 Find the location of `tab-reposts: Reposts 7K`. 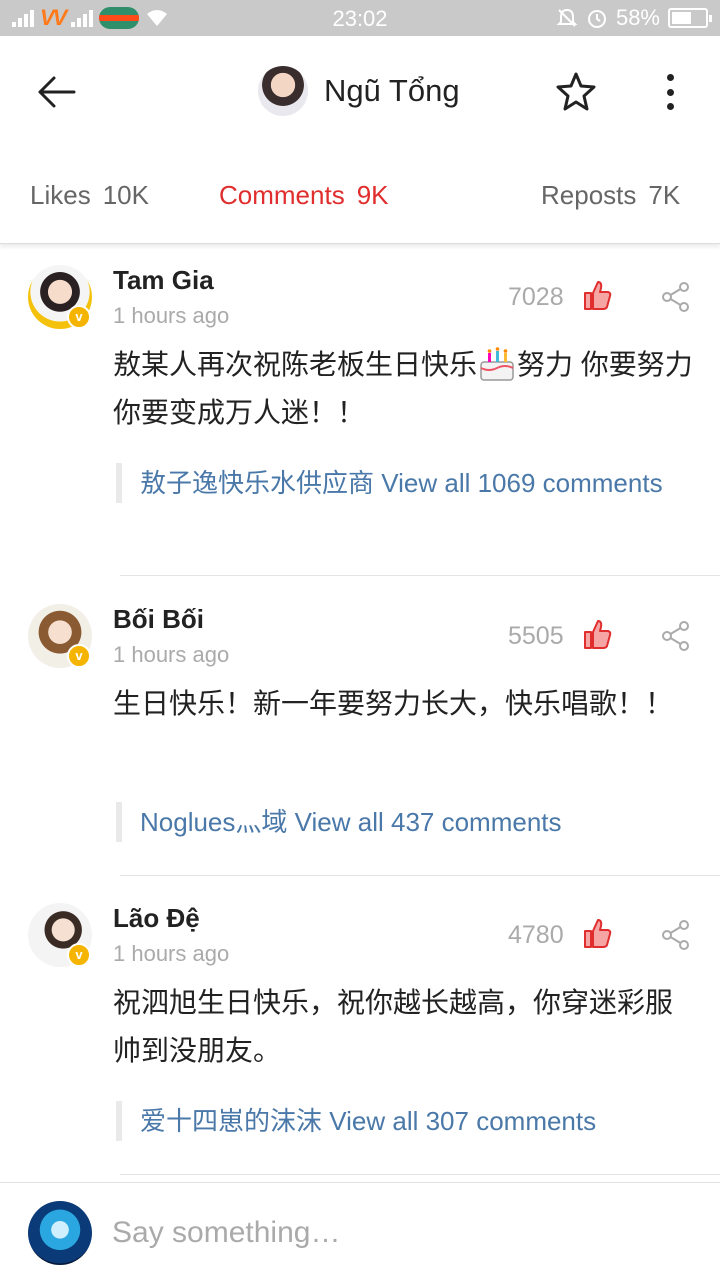

tab-reposts: Reposts 7K is located at coordinates (610, 195).